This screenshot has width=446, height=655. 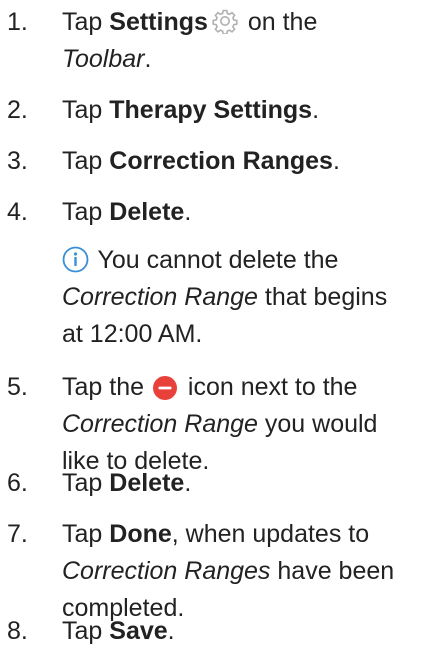 What do you see at coordinates (225, 22) in the screenshot?
I see `gear-icon` at bounding box center [225, 22].